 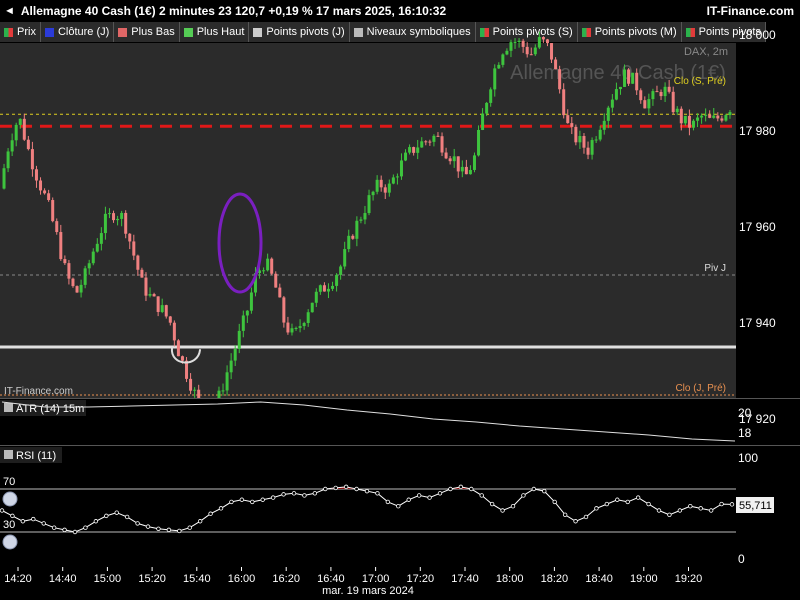 What do you see at coordinates (644, 579) in the screenshot?
I see `x-tick-label: 19:00` at bounding box center [644, 579].